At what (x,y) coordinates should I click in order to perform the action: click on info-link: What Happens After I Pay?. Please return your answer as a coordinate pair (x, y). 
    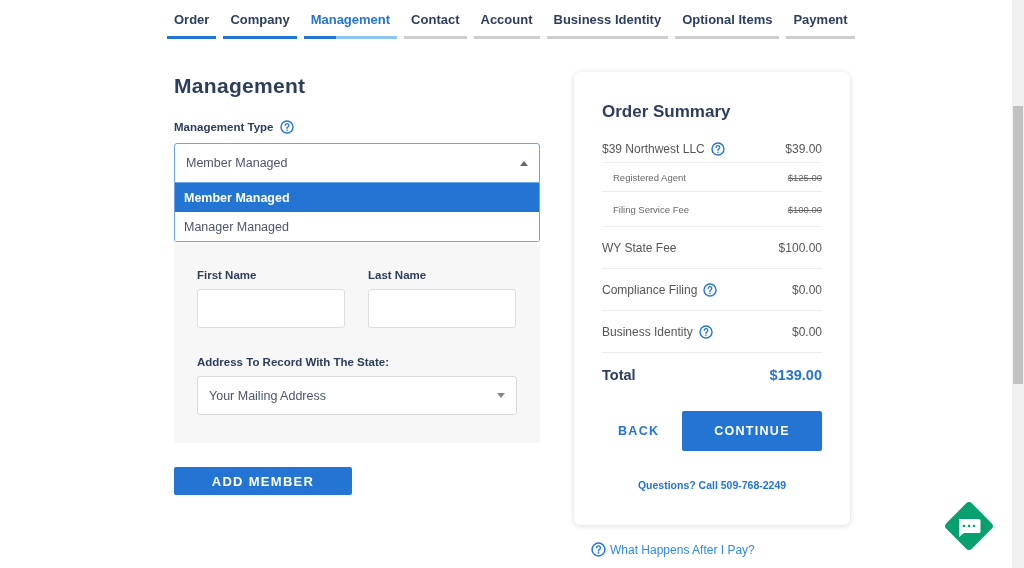
    Looking at the image, I should click on (682, 549).